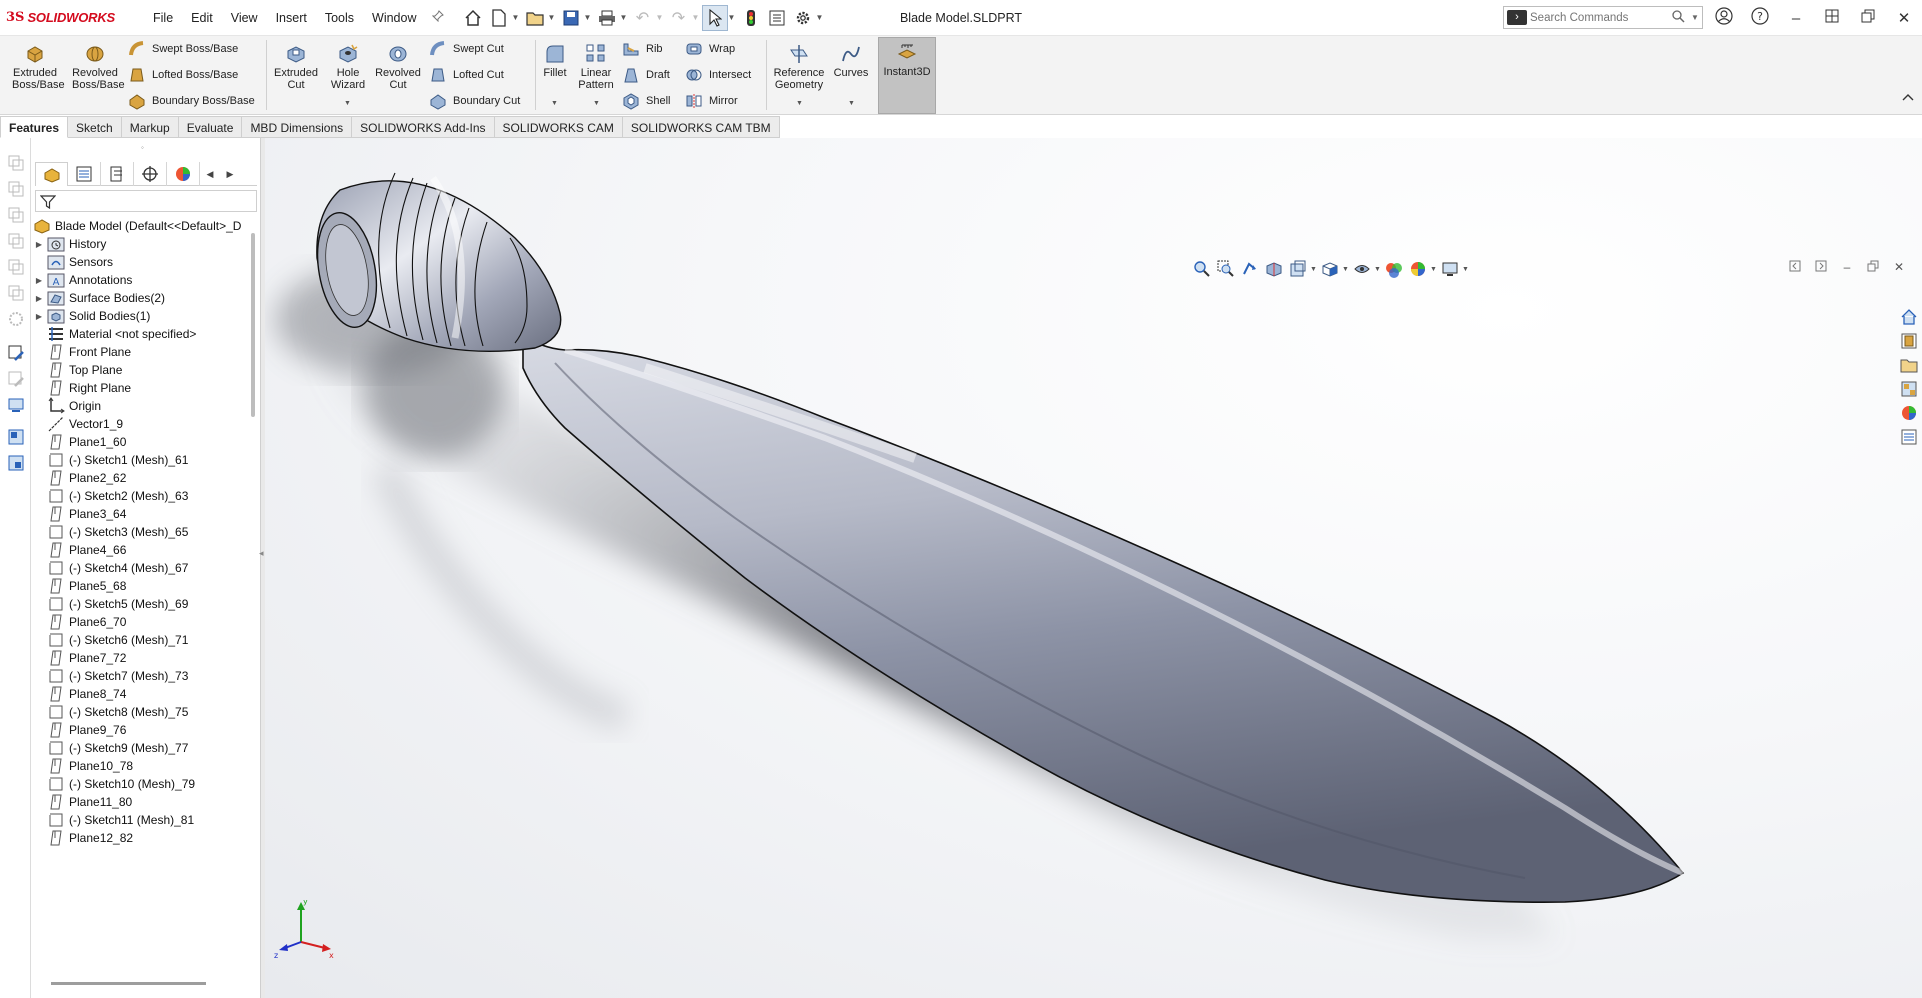 Image resolution: width=1922 pixels, height=998 pixels. What do you see at coordinates (191, 101) in the screenshot?
I see `boundary-boss-button: Boundary Boss/Base` at bounding box center [191, 101].